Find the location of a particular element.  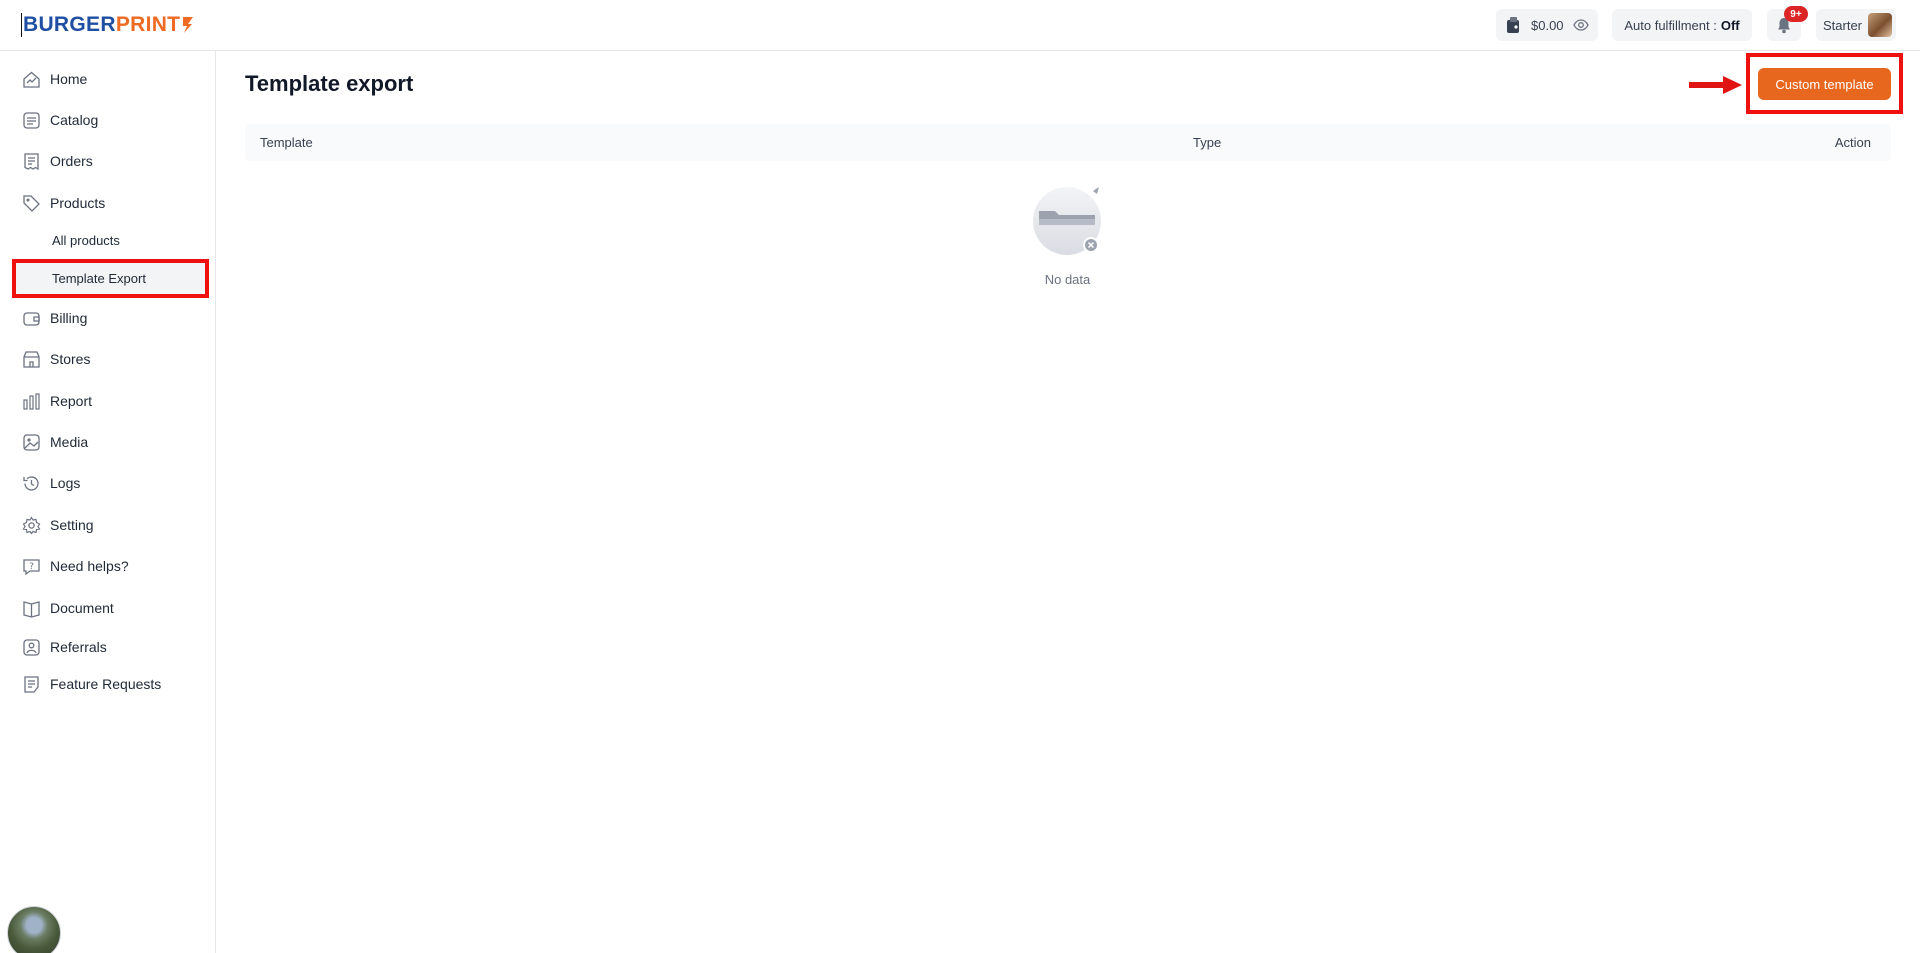

sidebar-item-label: Home is located at coordinates (69, 79).